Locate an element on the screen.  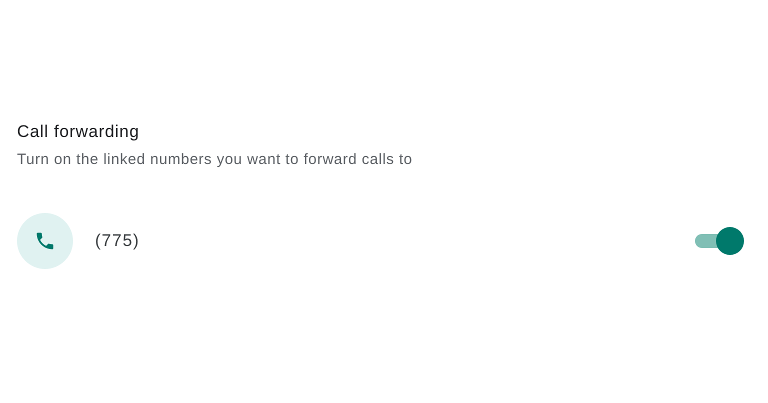
section-description: Turn on the linked numbers you want to forward calls to is located at coordinates (215, 160).